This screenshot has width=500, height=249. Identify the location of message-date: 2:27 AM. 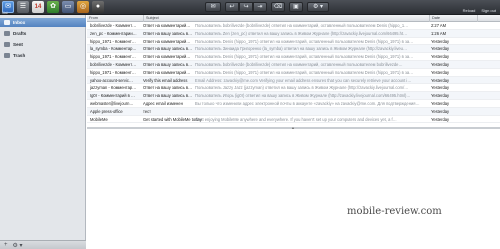
(439, 25).